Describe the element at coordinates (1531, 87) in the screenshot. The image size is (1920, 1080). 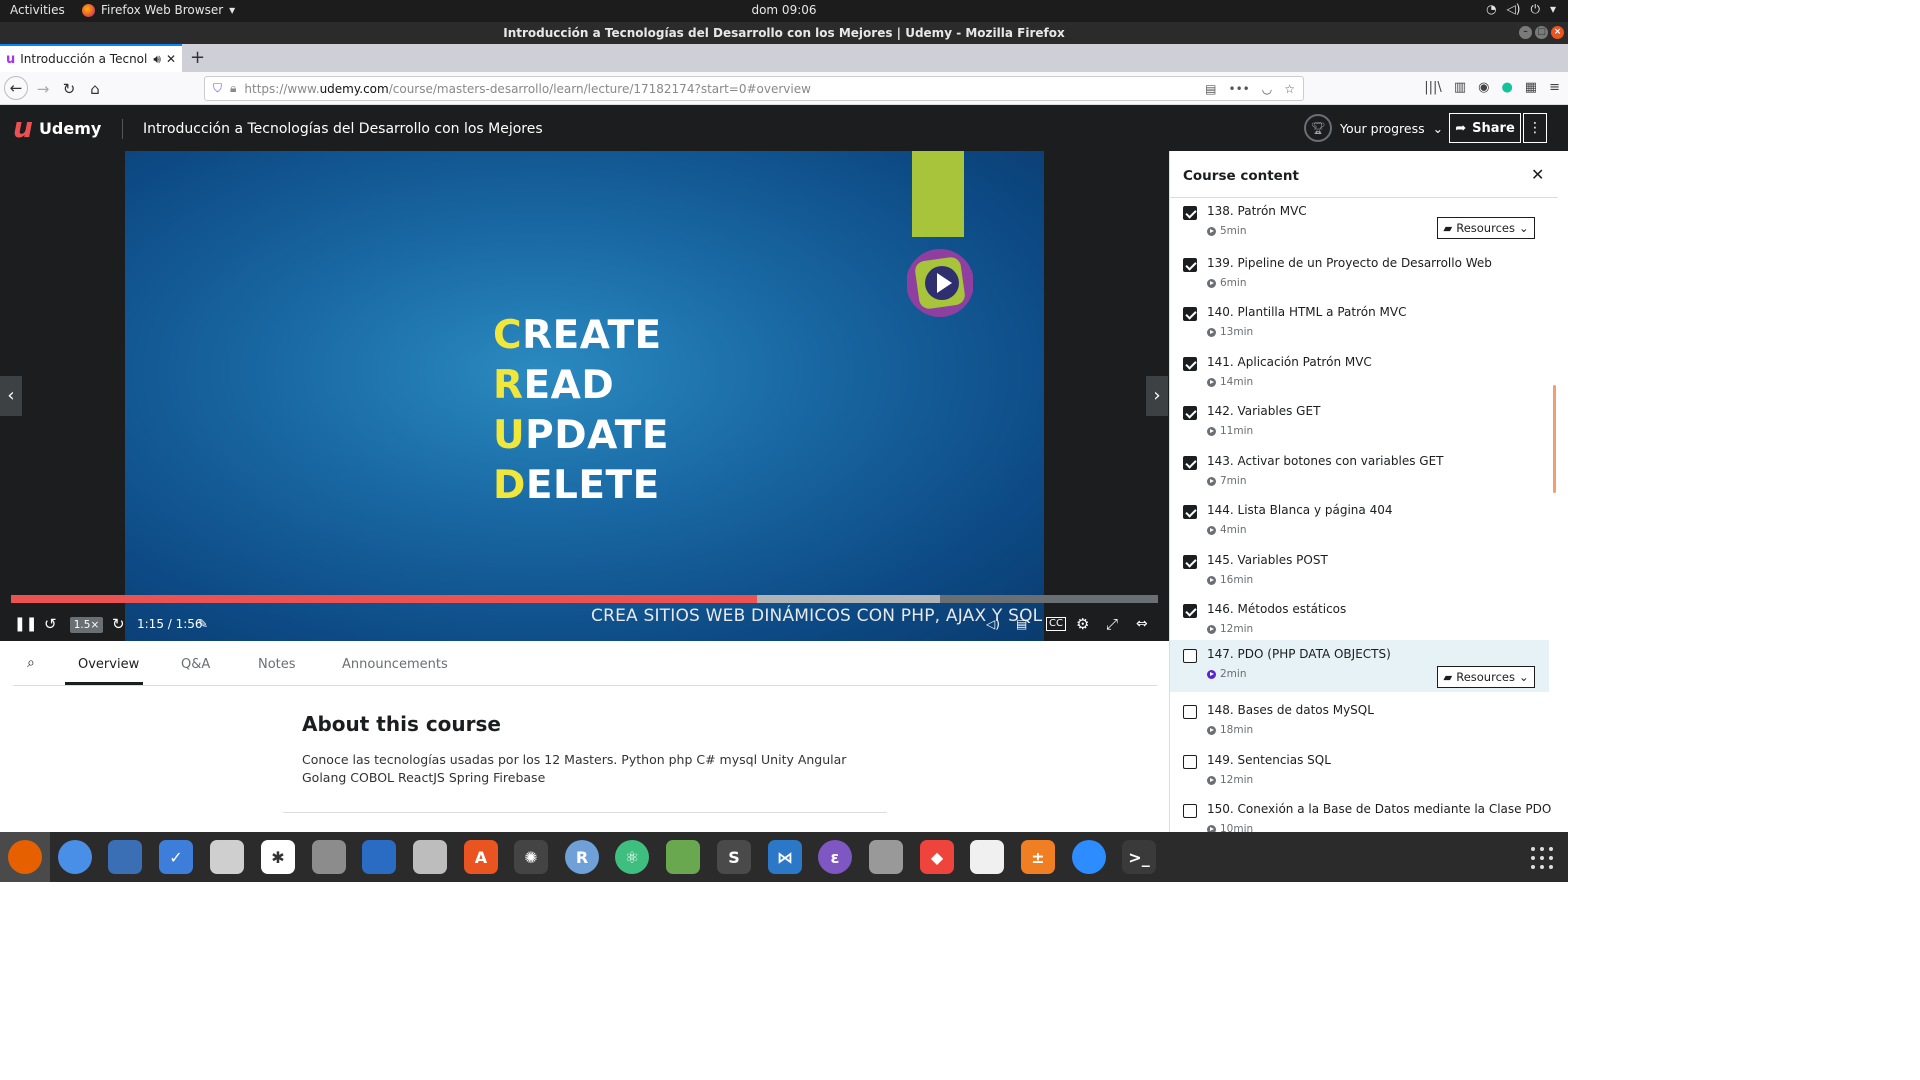
I see `extension-icon: ▦` at that location.